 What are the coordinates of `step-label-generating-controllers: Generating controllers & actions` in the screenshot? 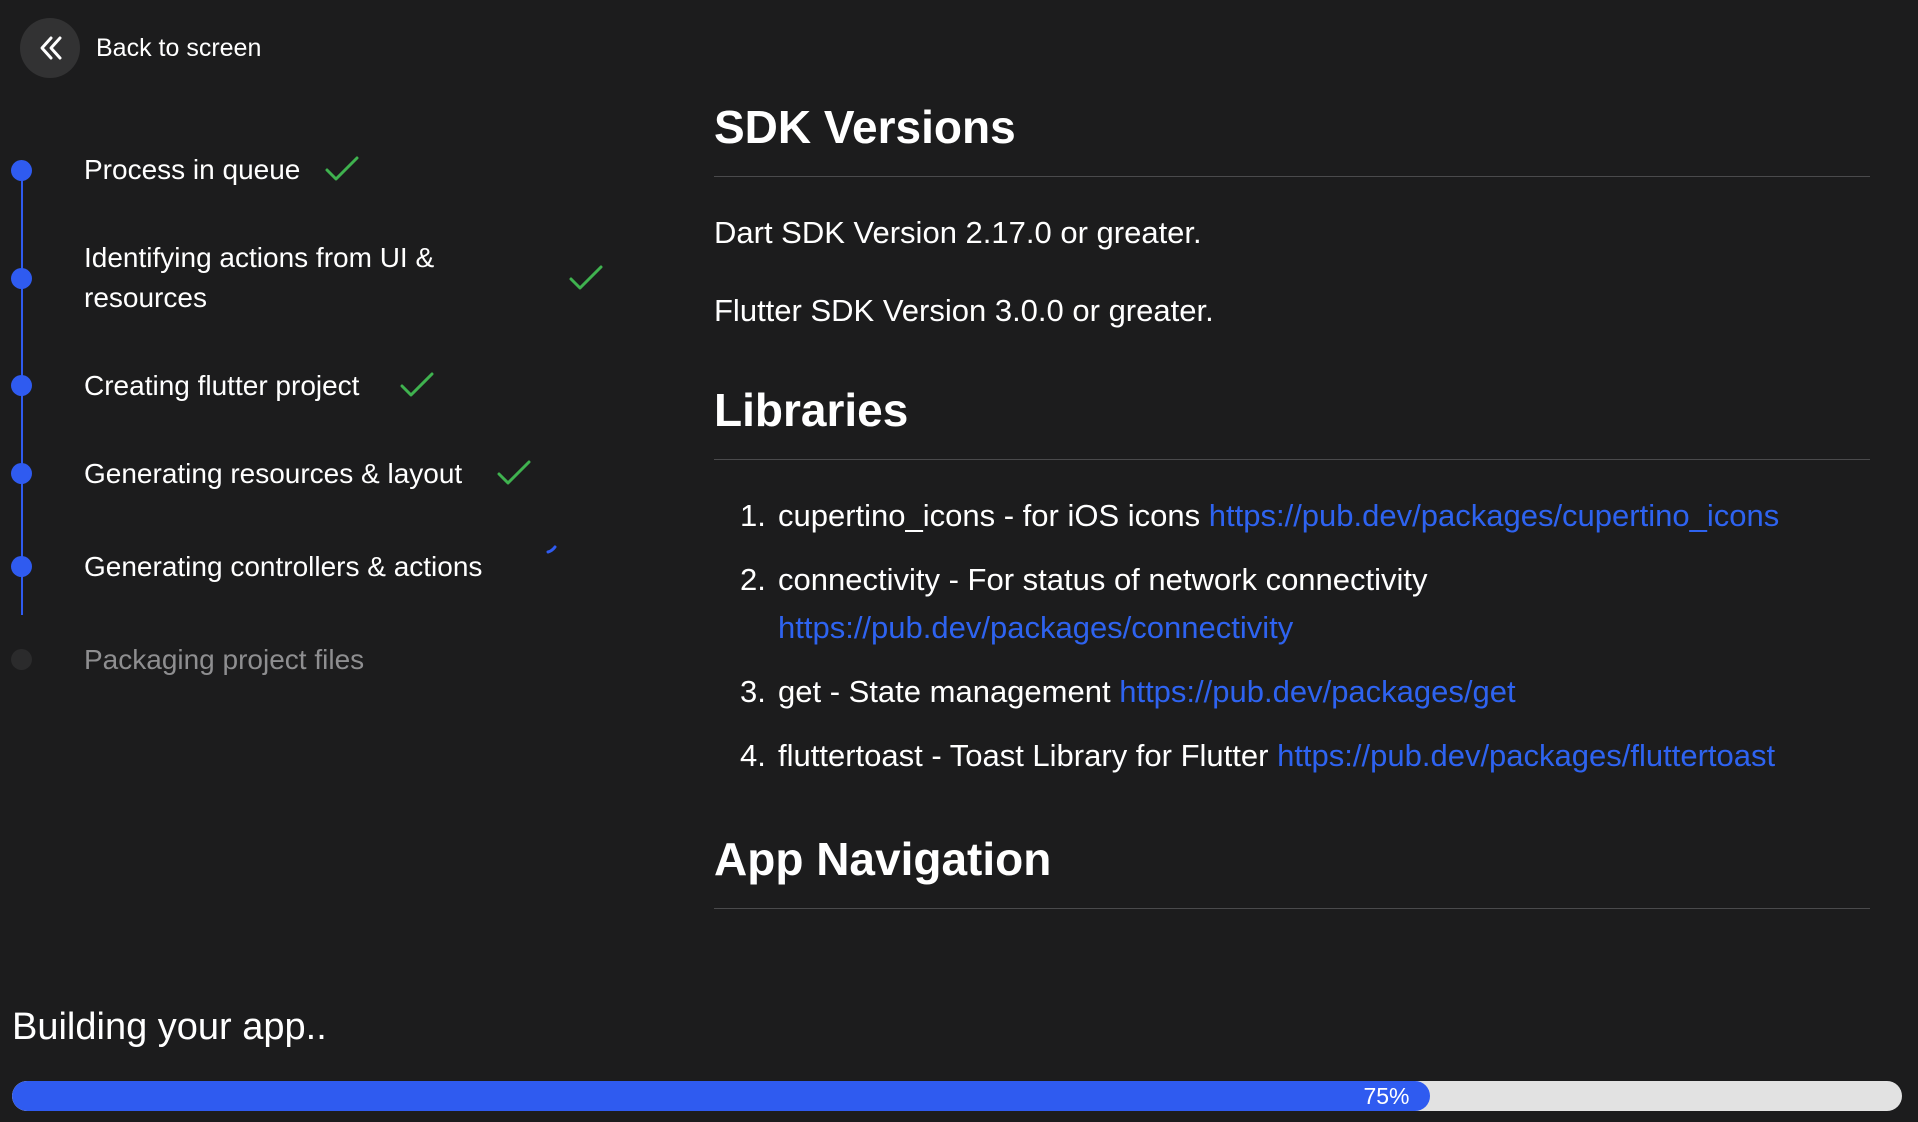 It's located at (283, 566).